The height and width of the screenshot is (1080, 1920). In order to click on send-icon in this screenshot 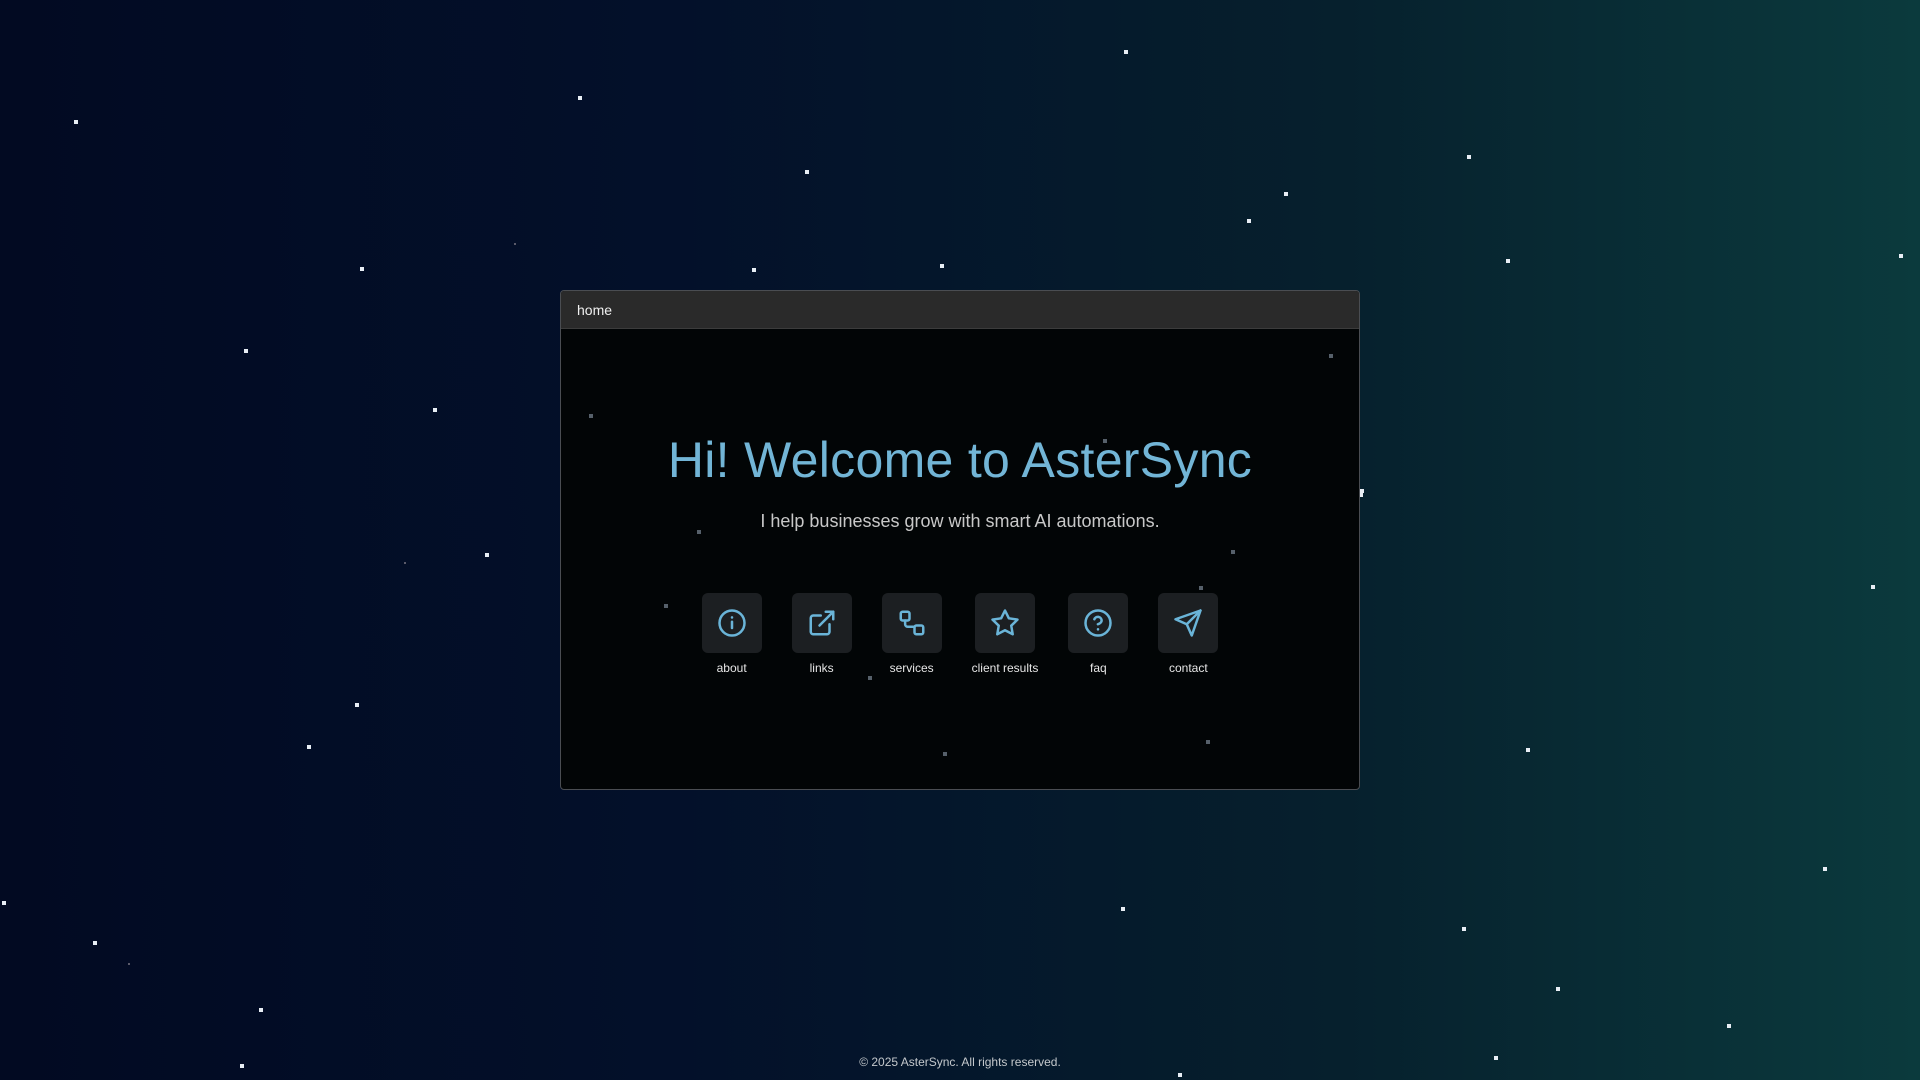, I will do `click(1188, 623)`.